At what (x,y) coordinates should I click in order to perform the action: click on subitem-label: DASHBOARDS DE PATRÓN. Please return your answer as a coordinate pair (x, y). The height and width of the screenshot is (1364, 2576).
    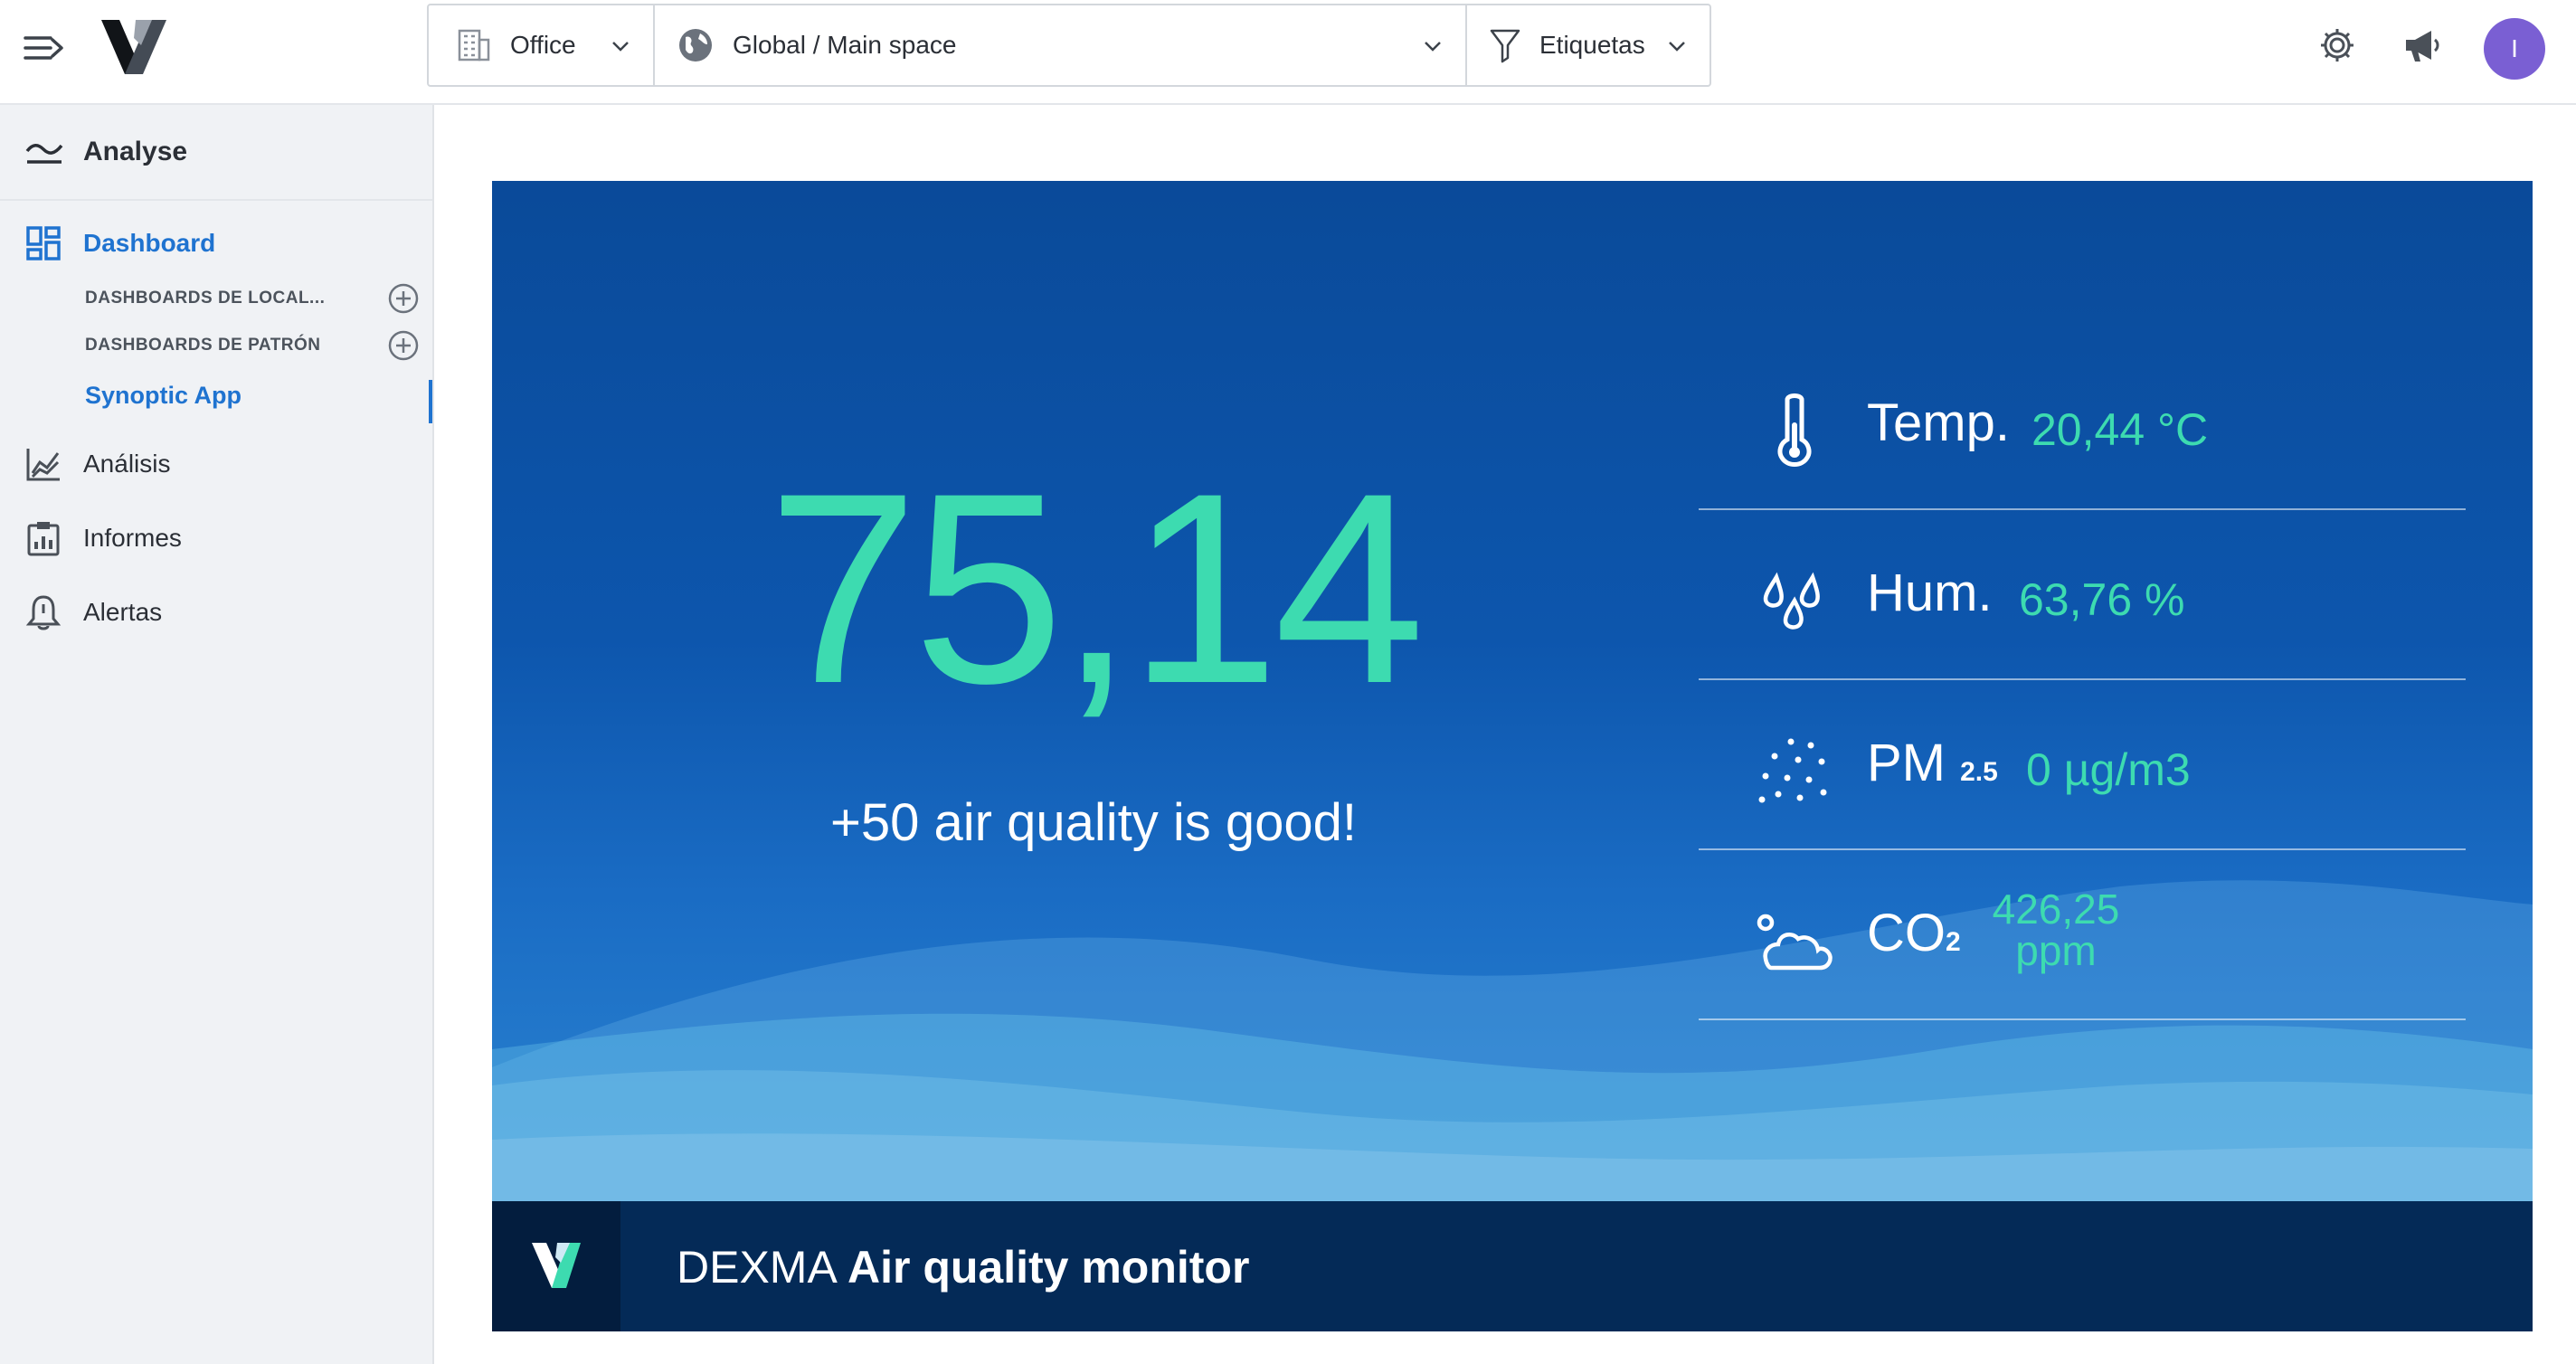
    Looking at the image, I should click on (203, 345).